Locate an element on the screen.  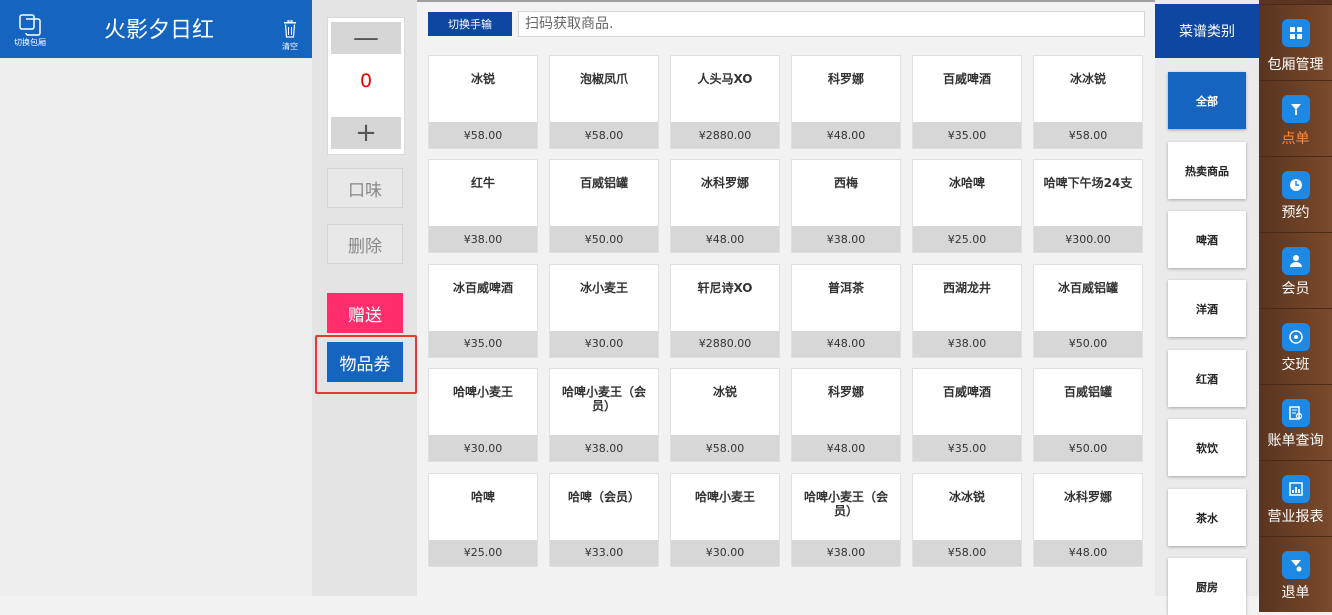
product-card: 人头马XO ¥2880.00 is located at coordinates (725, 102).